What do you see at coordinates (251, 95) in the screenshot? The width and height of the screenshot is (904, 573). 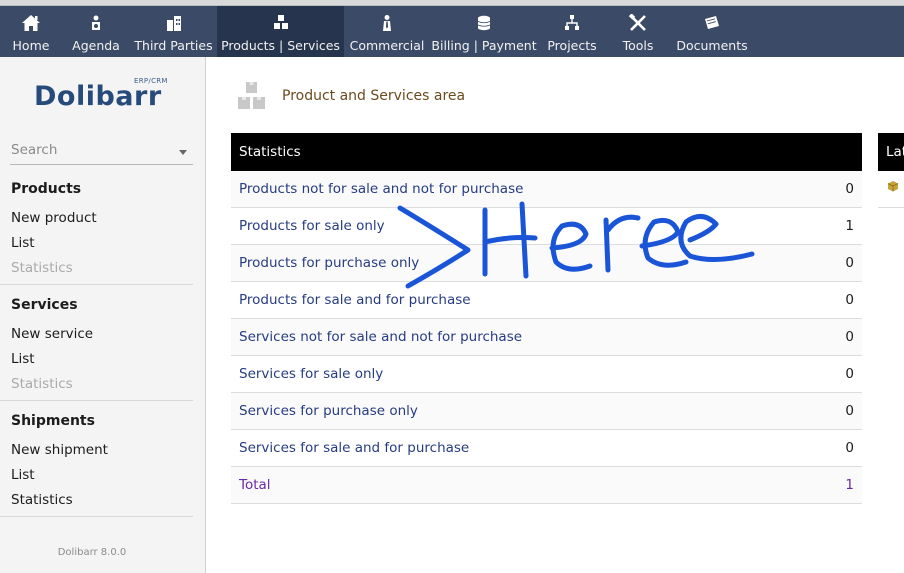 I see `products-area-icon` at bounding box center [251, 95].